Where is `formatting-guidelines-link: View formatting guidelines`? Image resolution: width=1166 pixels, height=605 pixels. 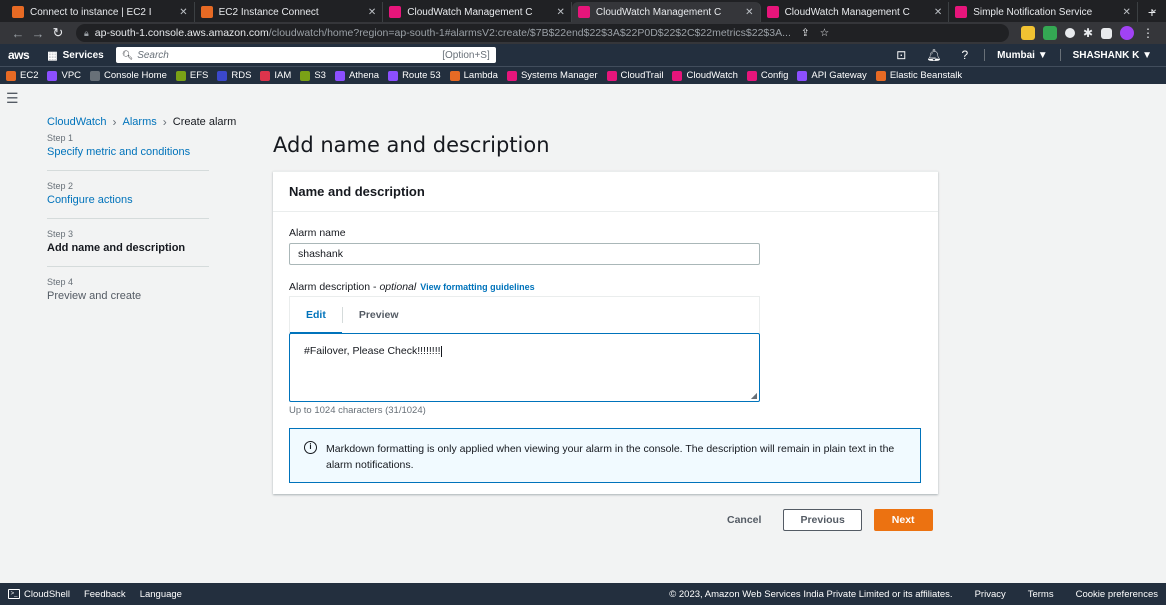 formatting-guidelines-link: View formatting guidelines is located at coordinates (477, 287).